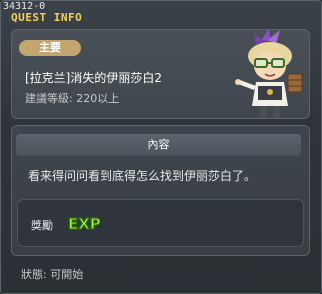 This screenshot has height=294, width=322. I want to click on reward-label: 獎勵, so click(42, 225).